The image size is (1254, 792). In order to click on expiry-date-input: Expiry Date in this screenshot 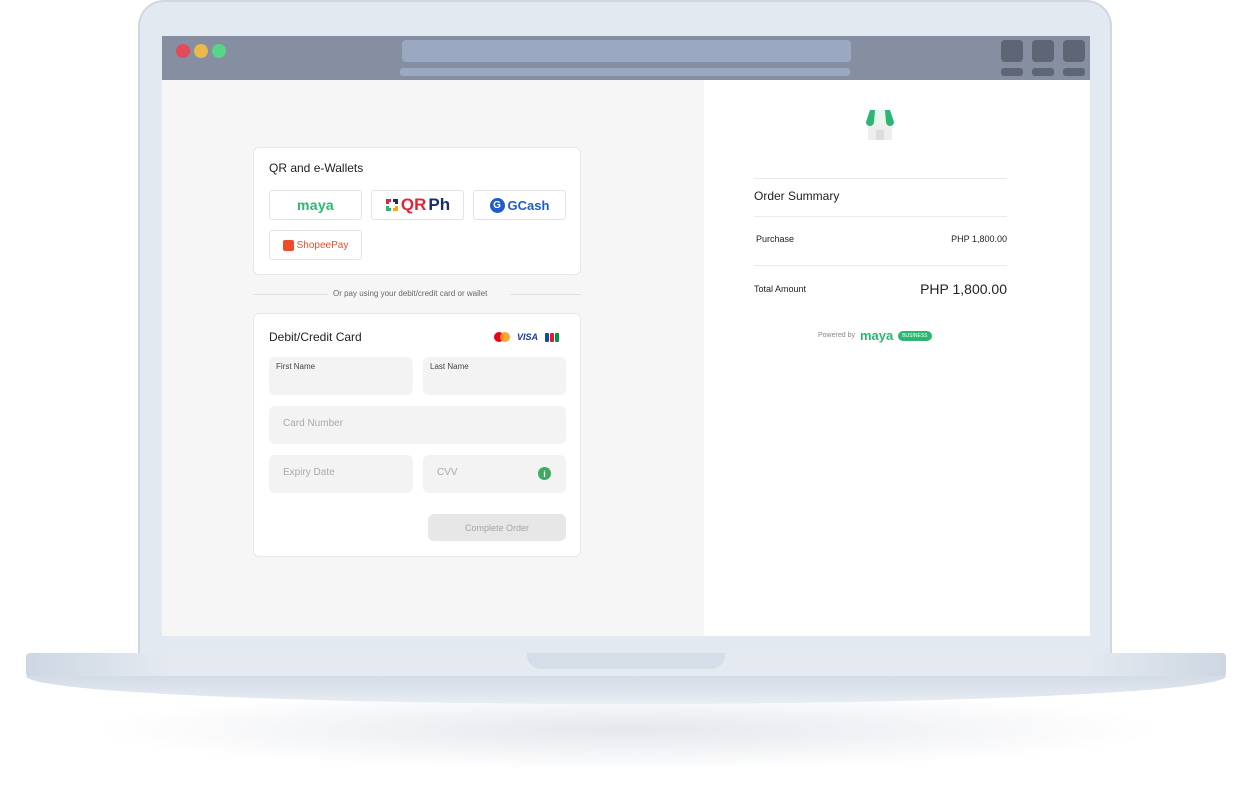, I will do `click(341, 474)`.